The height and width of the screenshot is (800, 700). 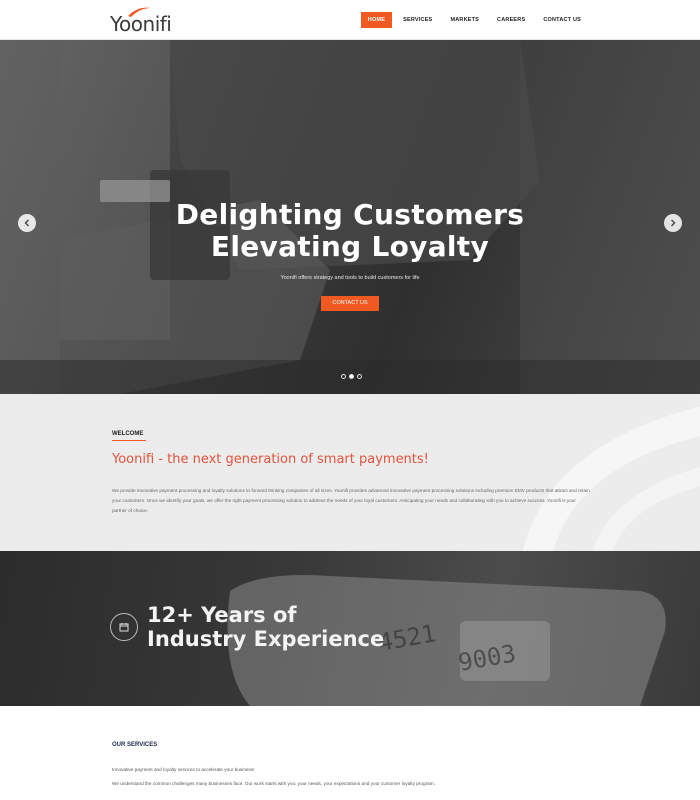 I want to click on experience-title-line2: Industry Experience, so click(x=266, y=639).